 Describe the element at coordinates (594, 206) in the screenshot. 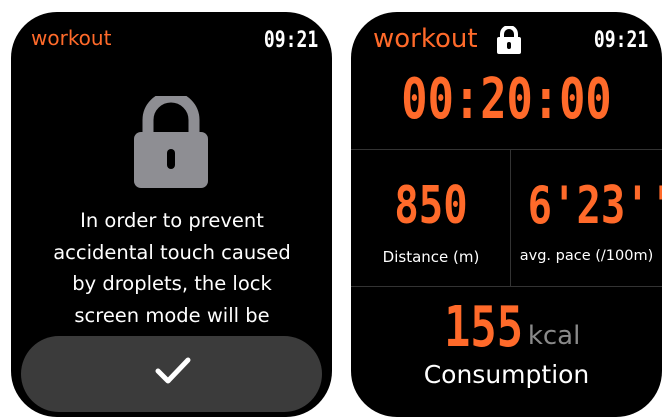

I see `pace-value: 6'23''` at that location.